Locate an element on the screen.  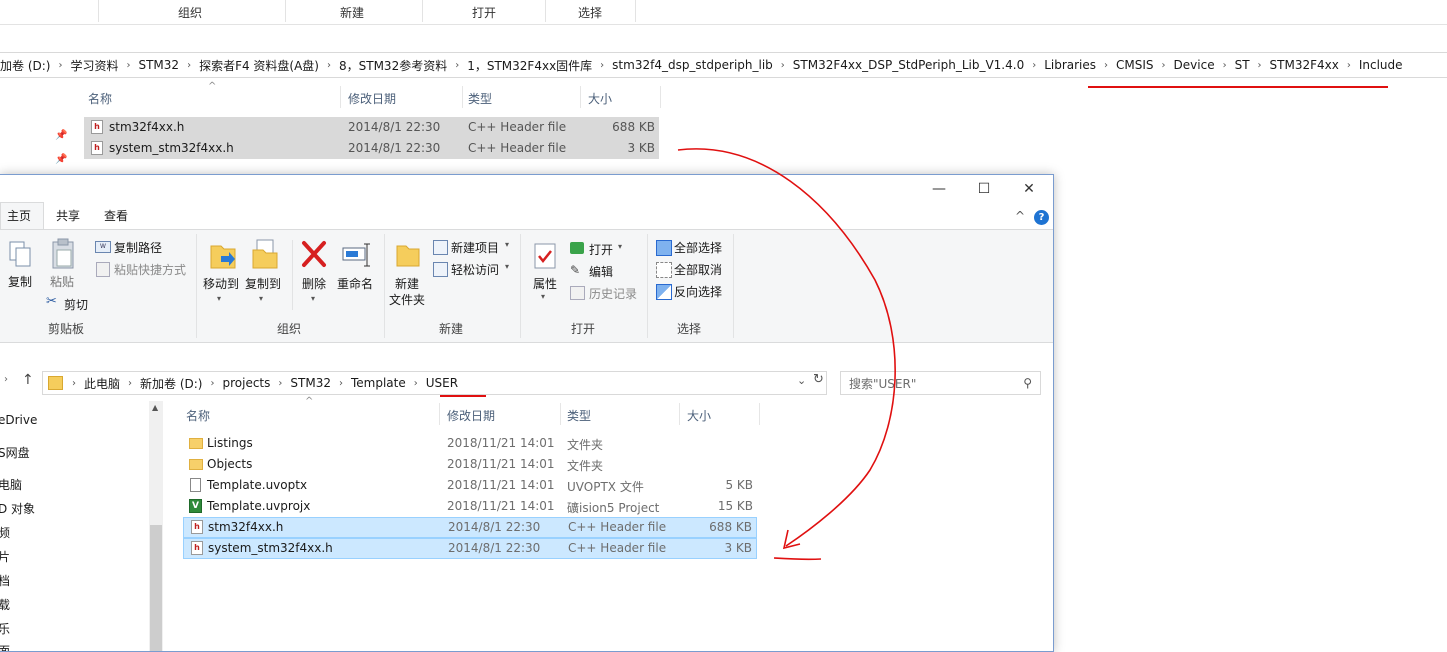
copy-button: 复制 is located at coordinates (20, 282).